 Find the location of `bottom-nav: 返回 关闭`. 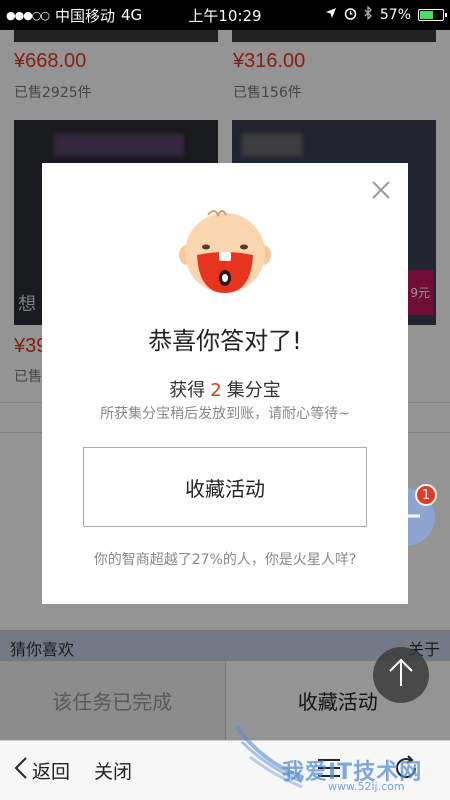

bottom-nav: 返回 关闭 is located at coordinates (225, 770).